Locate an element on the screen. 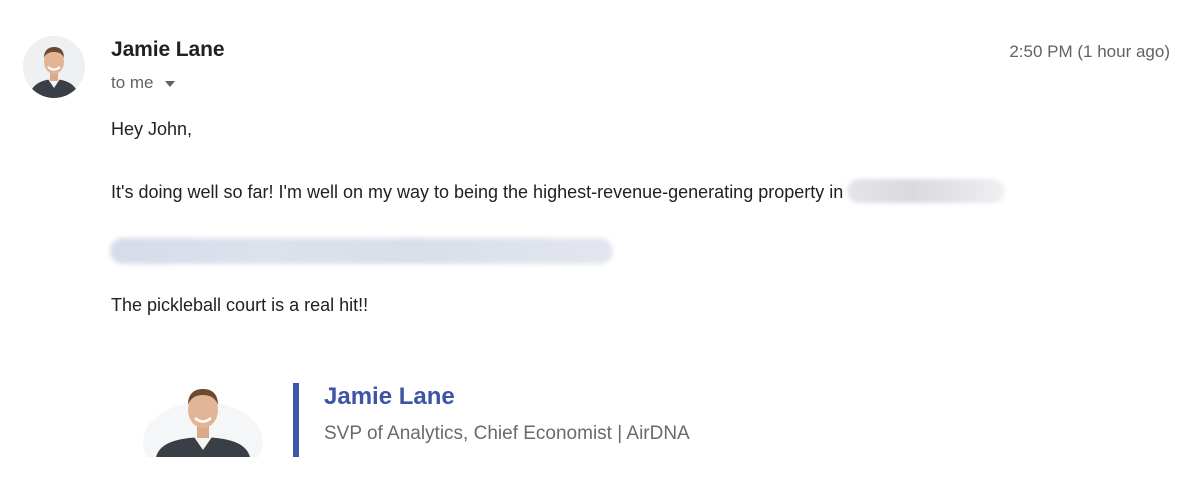  recipient-details-toggle: to me is located at coordinates (143, 83).